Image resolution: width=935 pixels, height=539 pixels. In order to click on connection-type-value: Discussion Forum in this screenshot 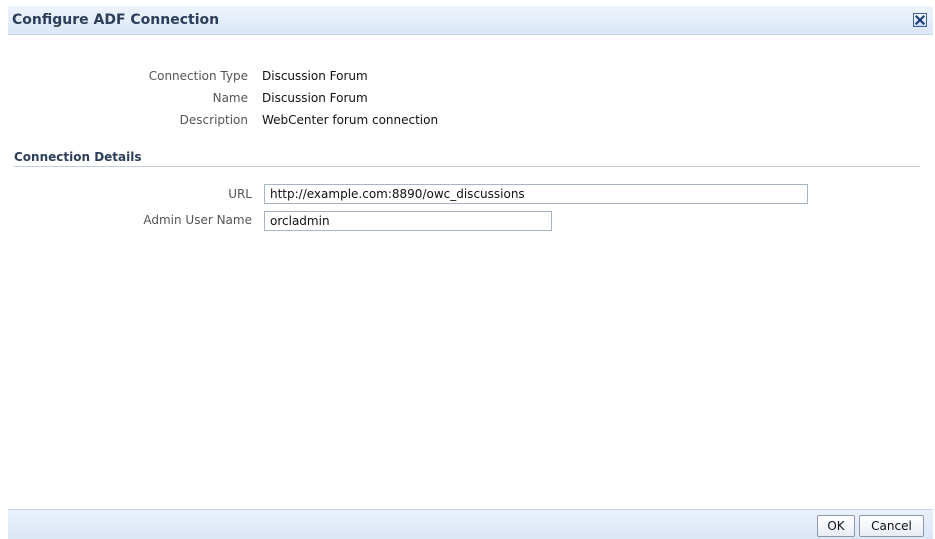, I will do `click(315, 76)`.